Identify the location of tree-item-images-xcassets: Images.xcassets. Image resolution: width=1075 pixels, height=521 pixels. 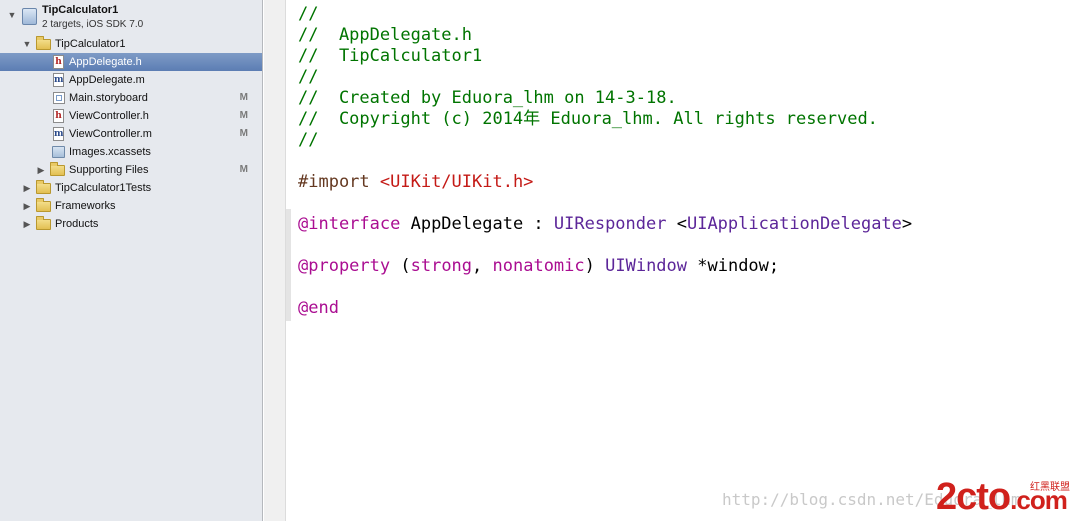
(131, 152).